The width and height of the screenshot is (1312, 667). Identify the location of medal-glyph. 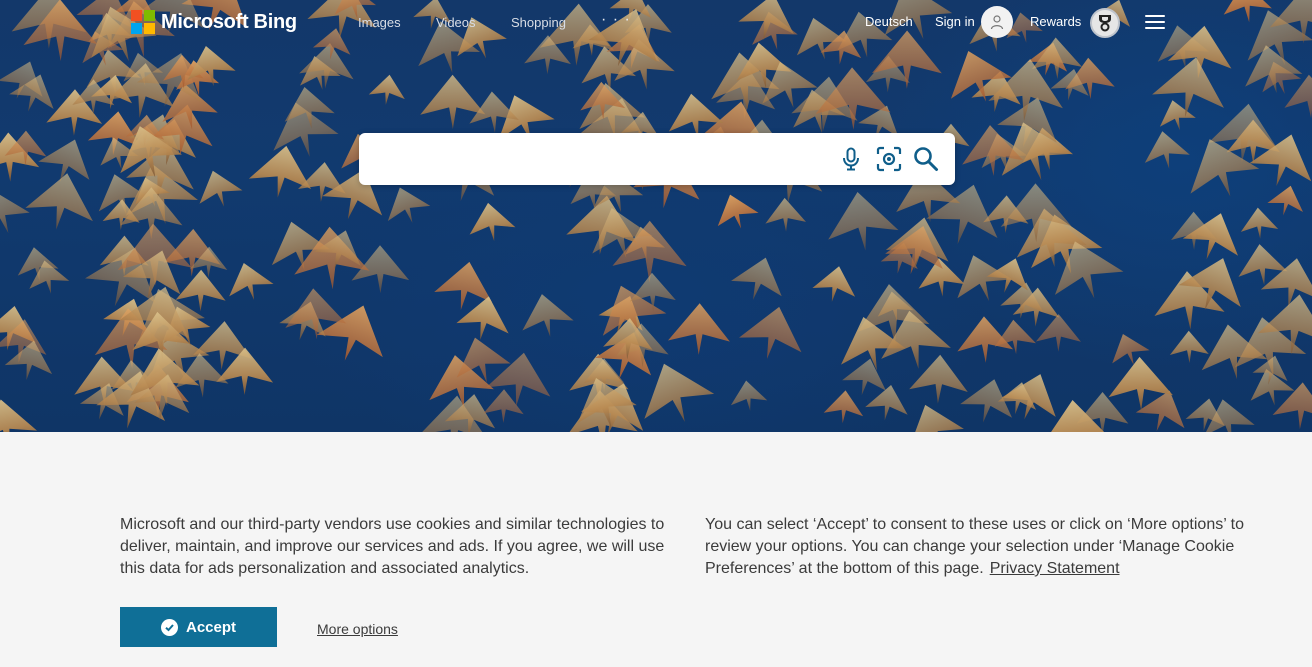
(1105, 23).